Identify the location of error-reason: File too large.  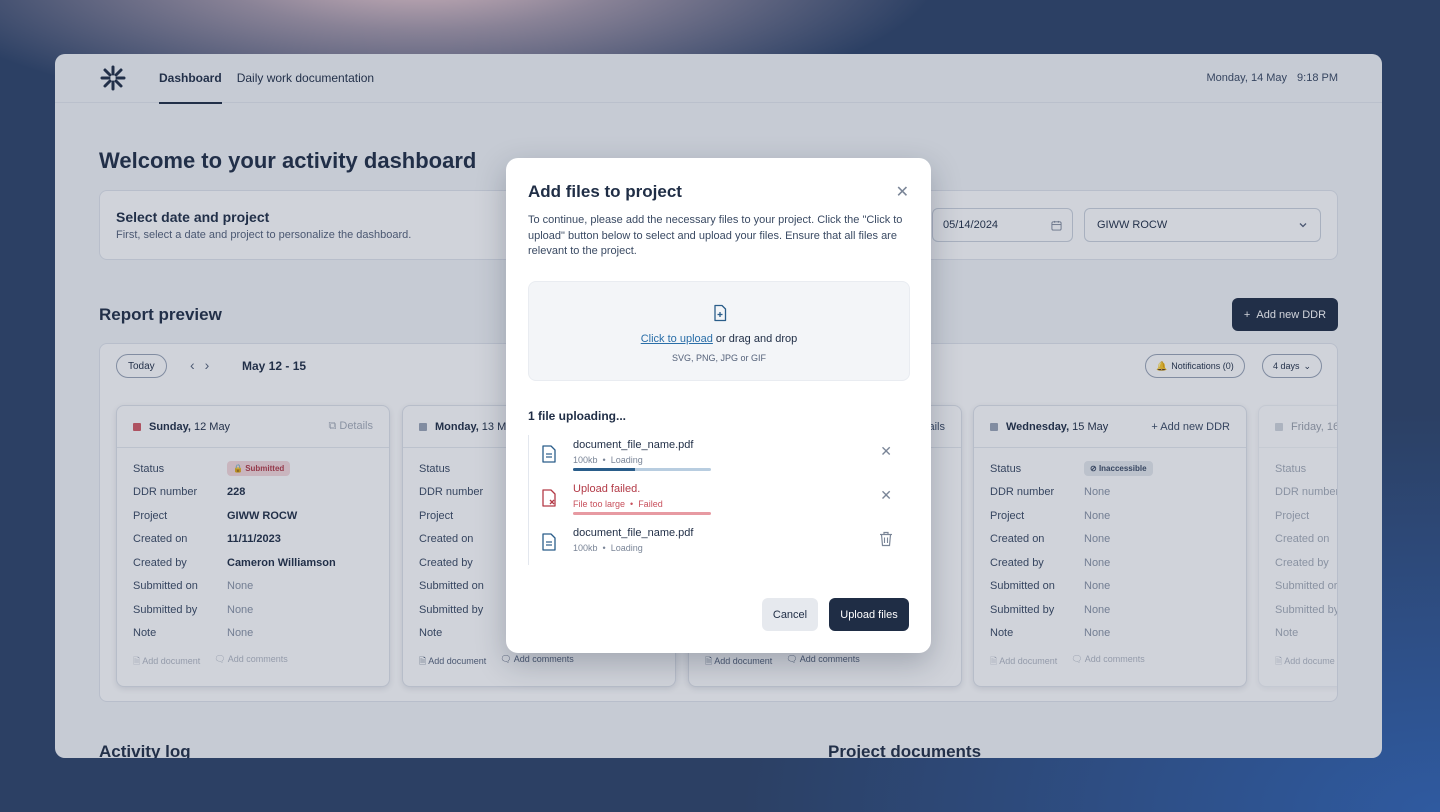
(599, 504).